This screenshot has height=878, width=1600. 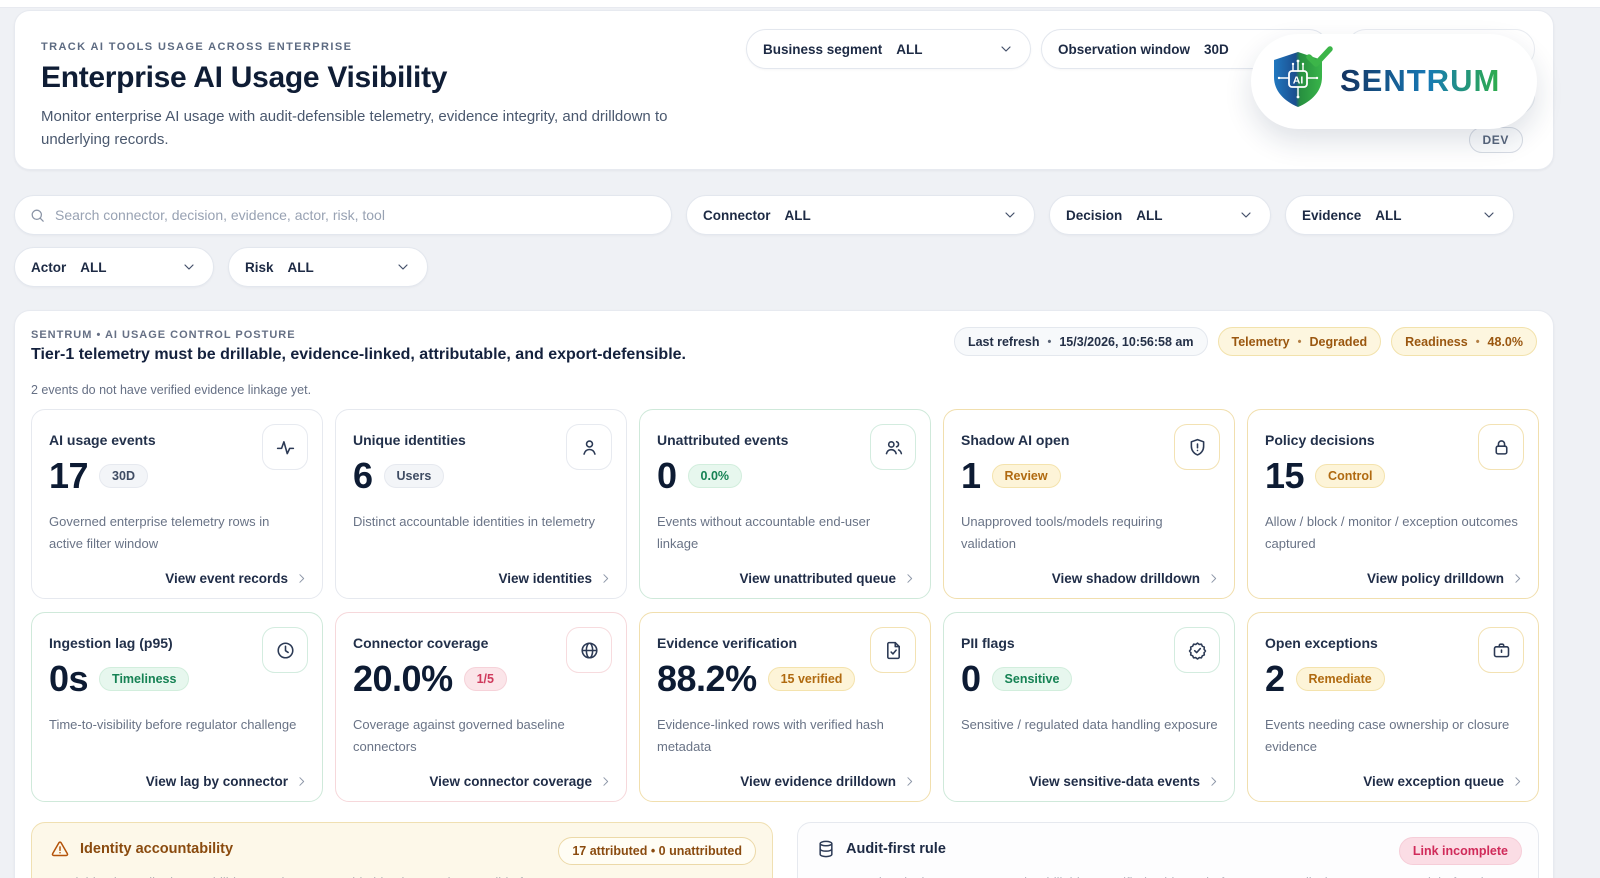 What do you see at coordinates (1399, 215) in the screenshot?
I see `evidence-dropdown: Evidence ALL` at bounding box center [1399, 215].